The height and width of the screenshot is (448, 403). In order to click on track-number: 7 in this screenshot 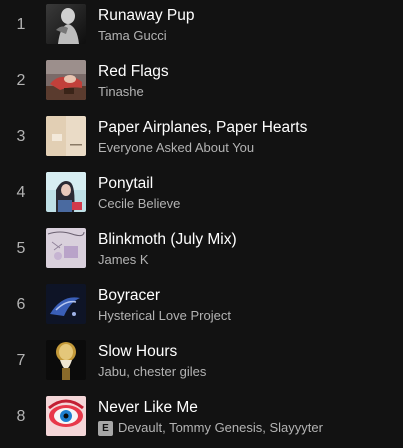, I will do `click(21, 360)`.